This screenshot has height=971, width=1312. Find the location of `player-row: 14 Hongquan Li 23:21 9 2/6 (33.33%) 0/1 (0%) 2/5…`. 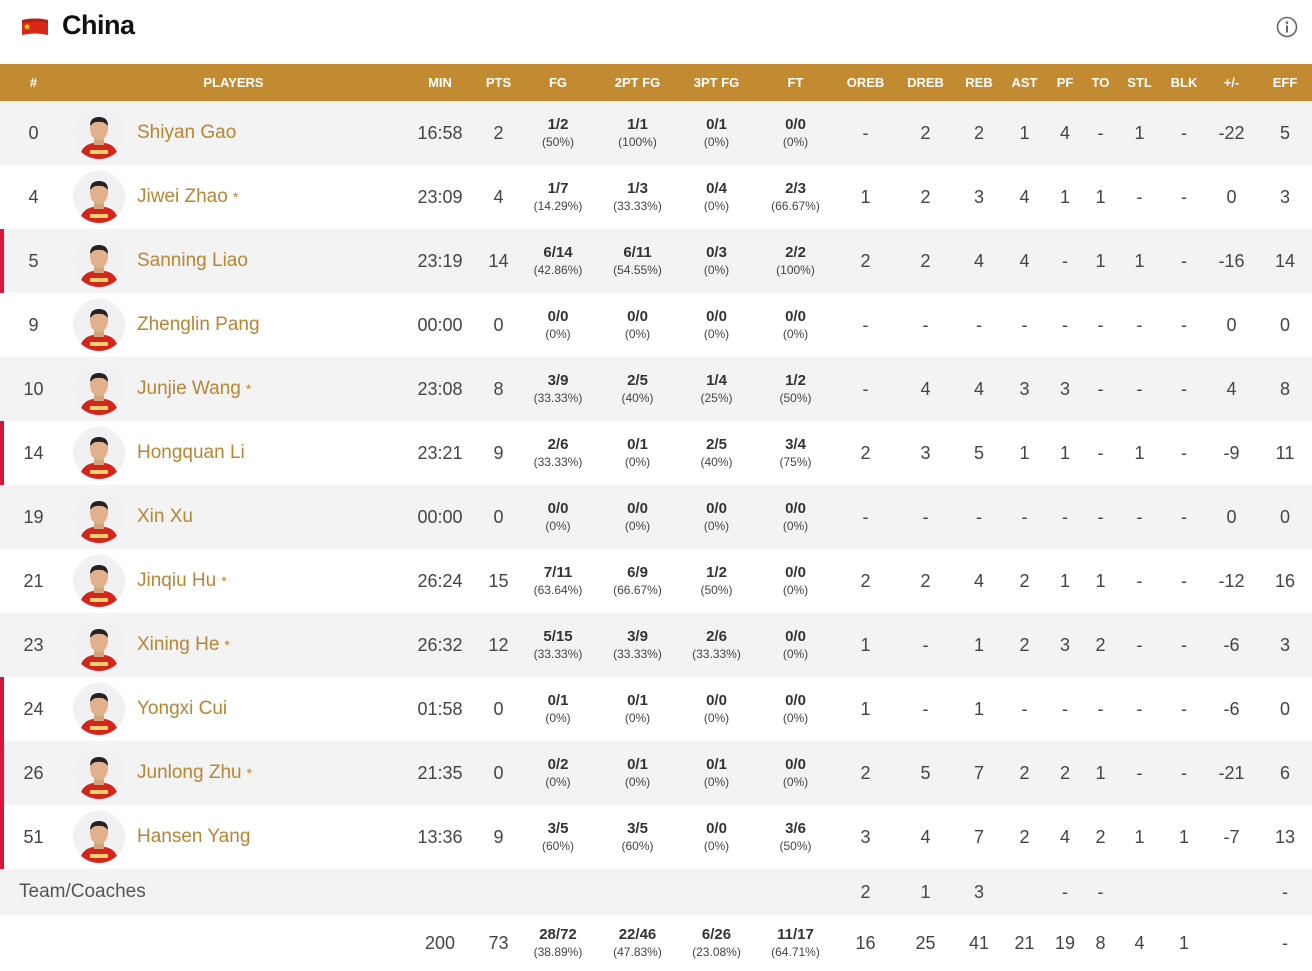

player-row: 14 Hongquan Li 23:21 9 2/6 (33.33%) 0/1 (0%) 2/5… is located at coordinates (656, 453).